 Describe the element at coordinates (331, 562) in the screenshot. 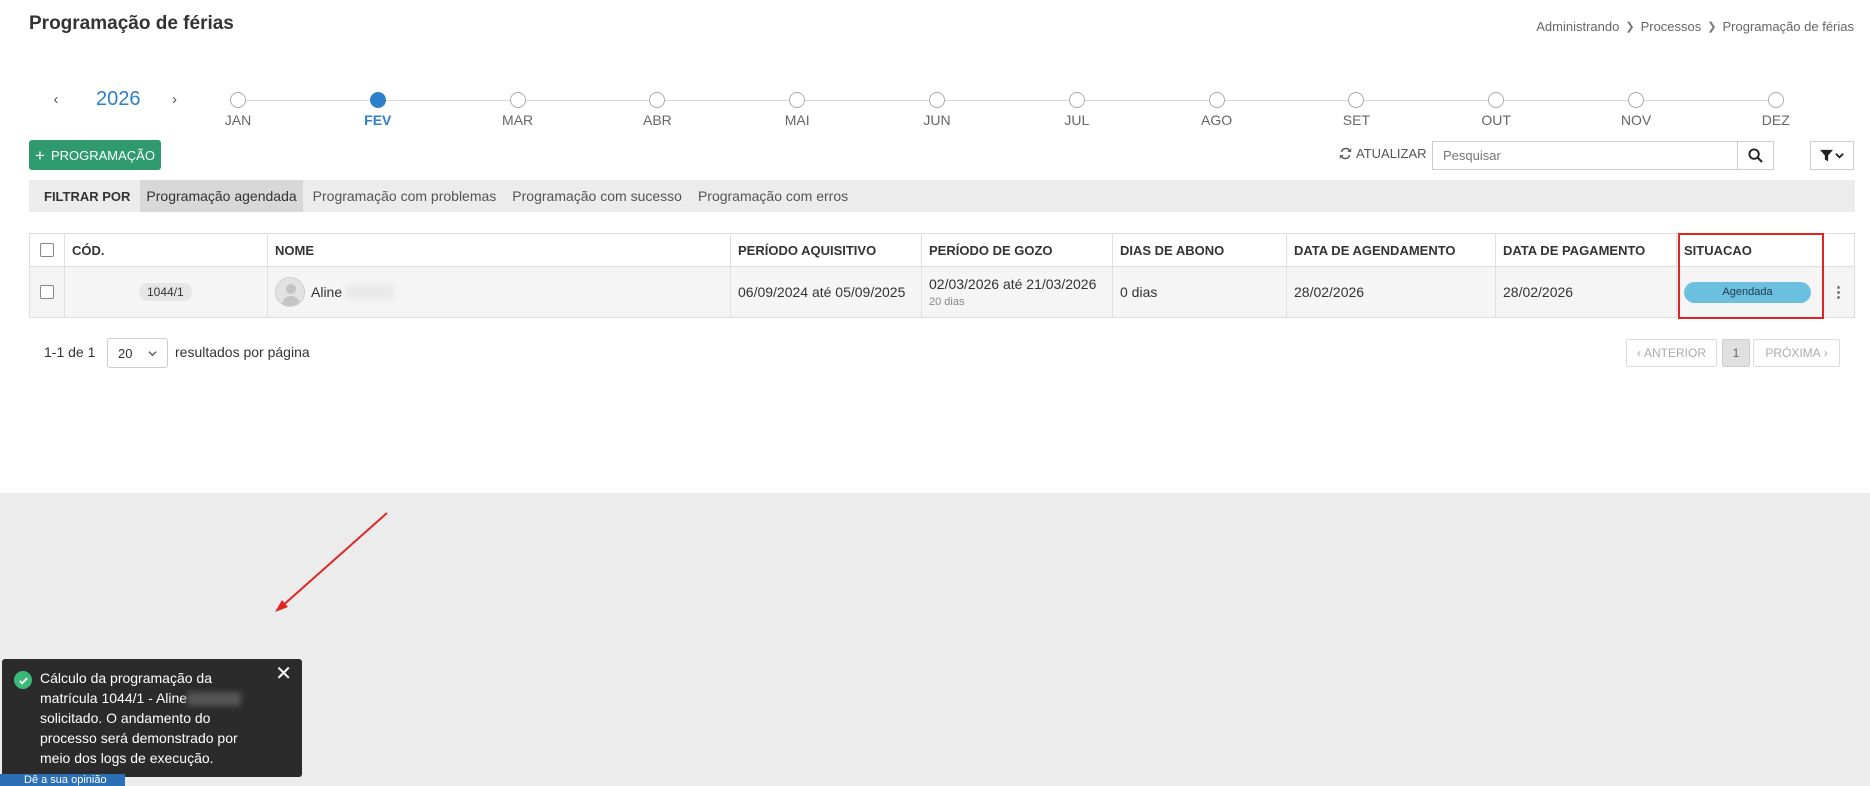

I see `annotation-arrow` at that location.